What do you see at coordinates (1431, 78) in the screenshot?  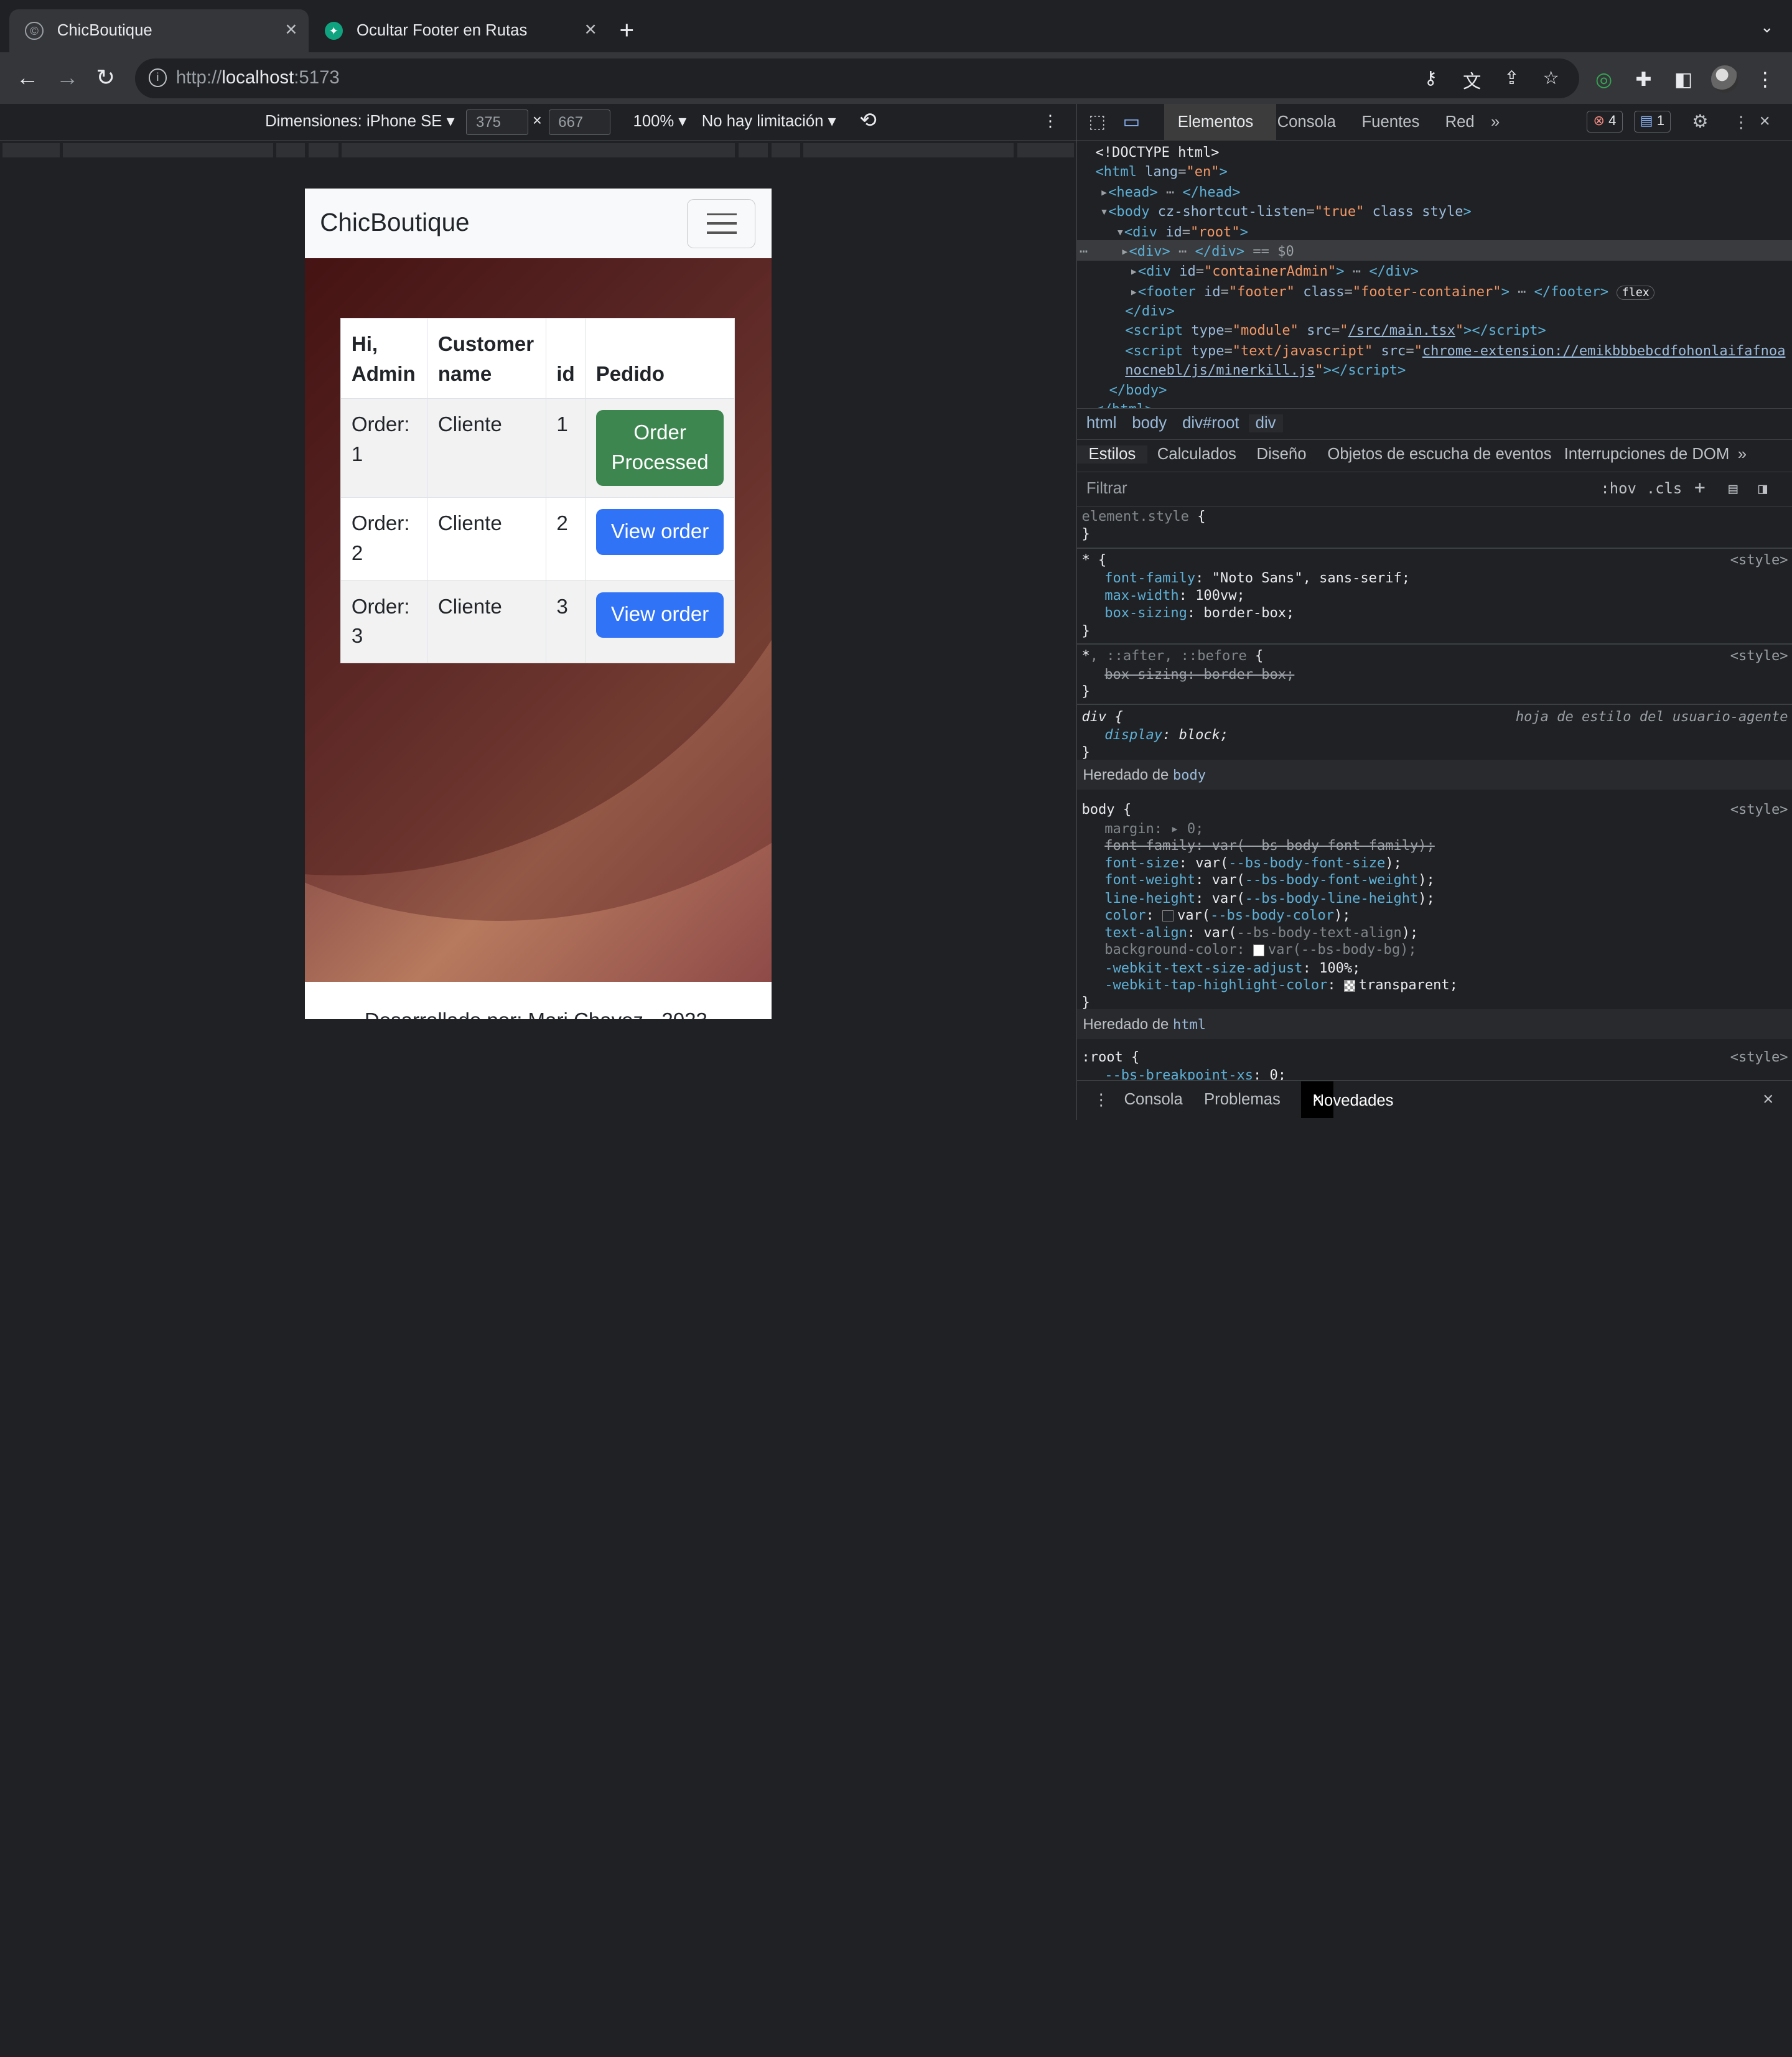 I see `key-icon: ⚷` at bounding box center [1431, 78].